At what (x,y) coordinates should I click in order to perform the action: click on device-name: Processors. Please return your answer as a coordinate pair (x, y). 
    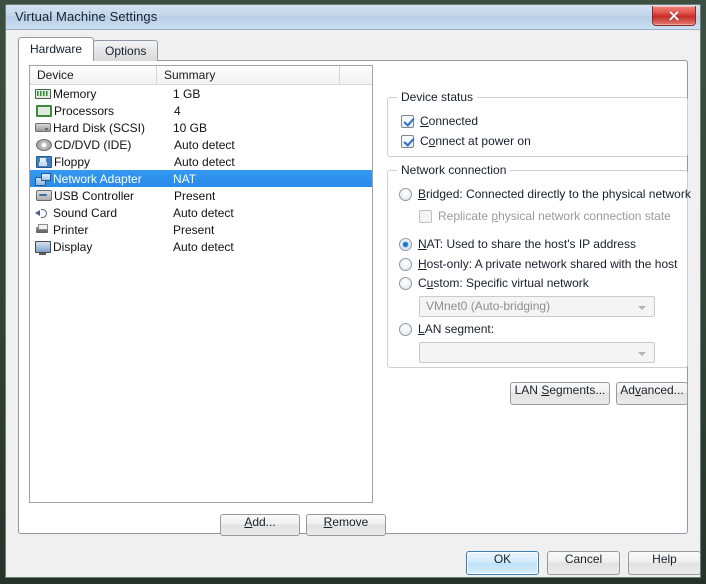
    Looking at the image, I should click on (84, 110).